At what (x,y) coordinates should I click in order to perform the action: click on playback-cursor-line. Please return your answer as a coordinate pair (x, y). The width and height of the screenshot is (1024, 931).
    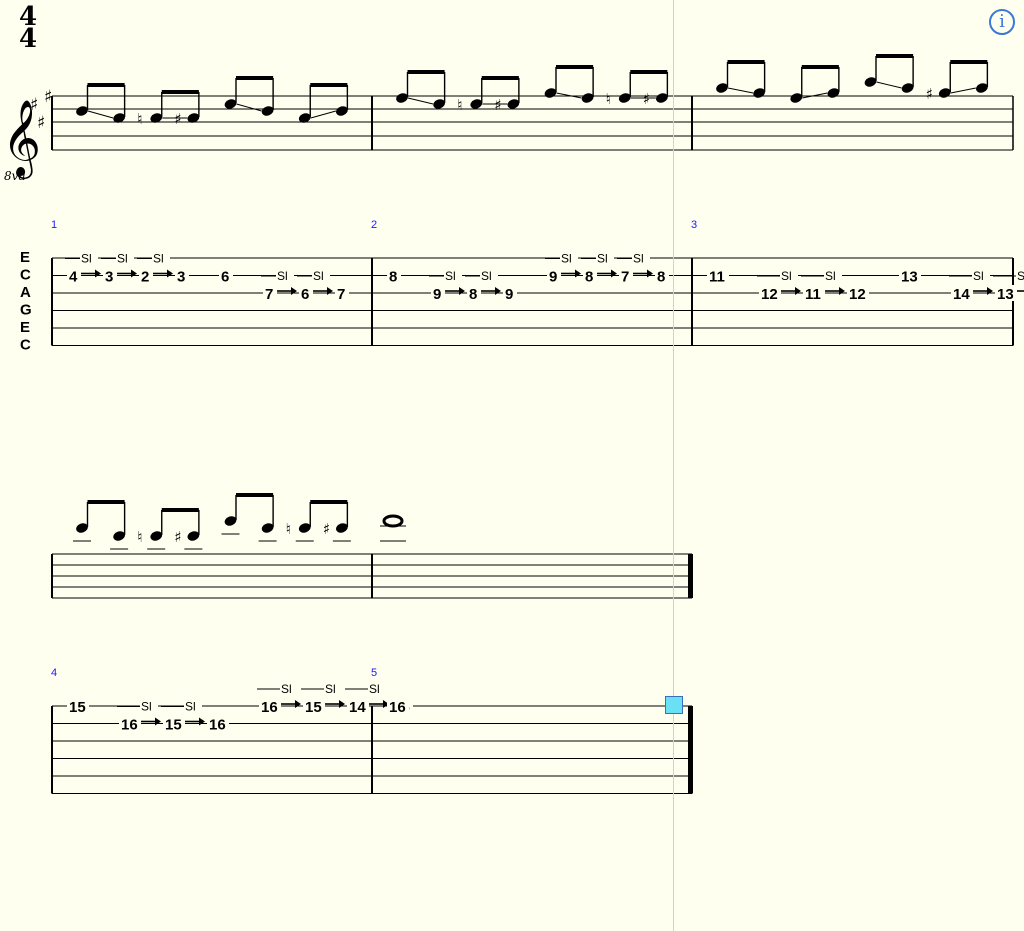
    Looking at the image, I should click on (673, 465).